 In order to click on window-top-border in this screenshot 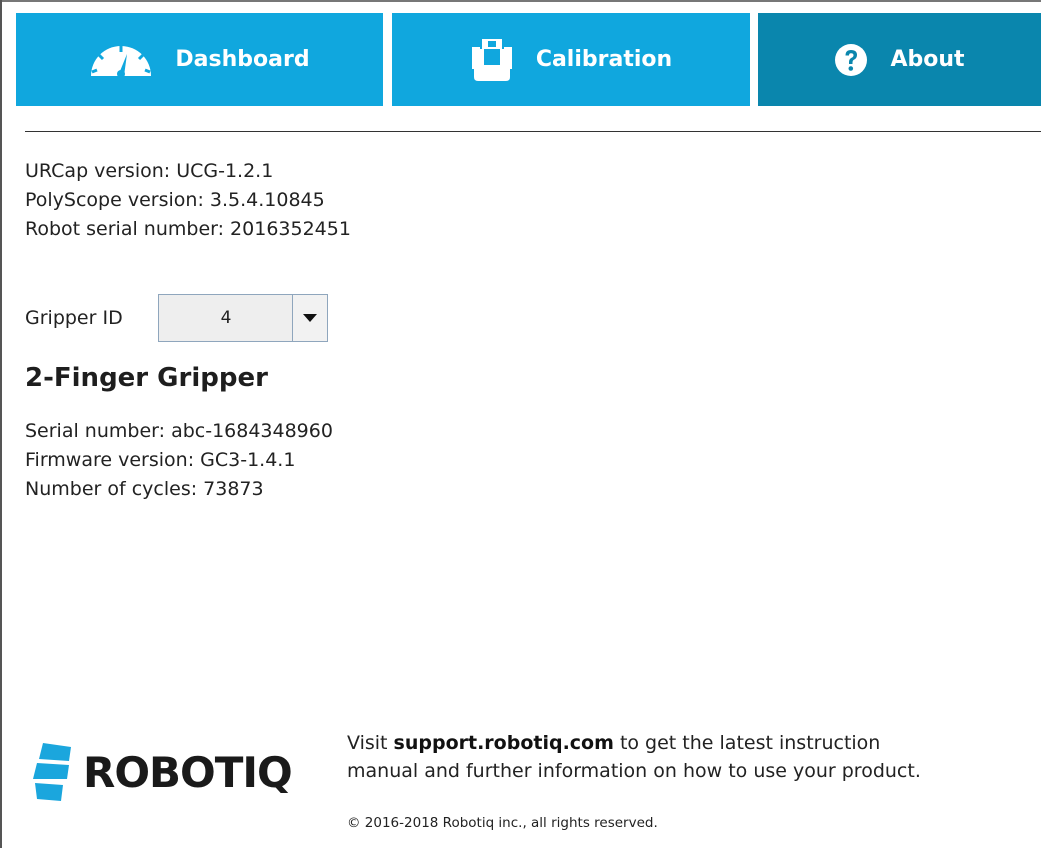, I will do `click(520, 1)`.